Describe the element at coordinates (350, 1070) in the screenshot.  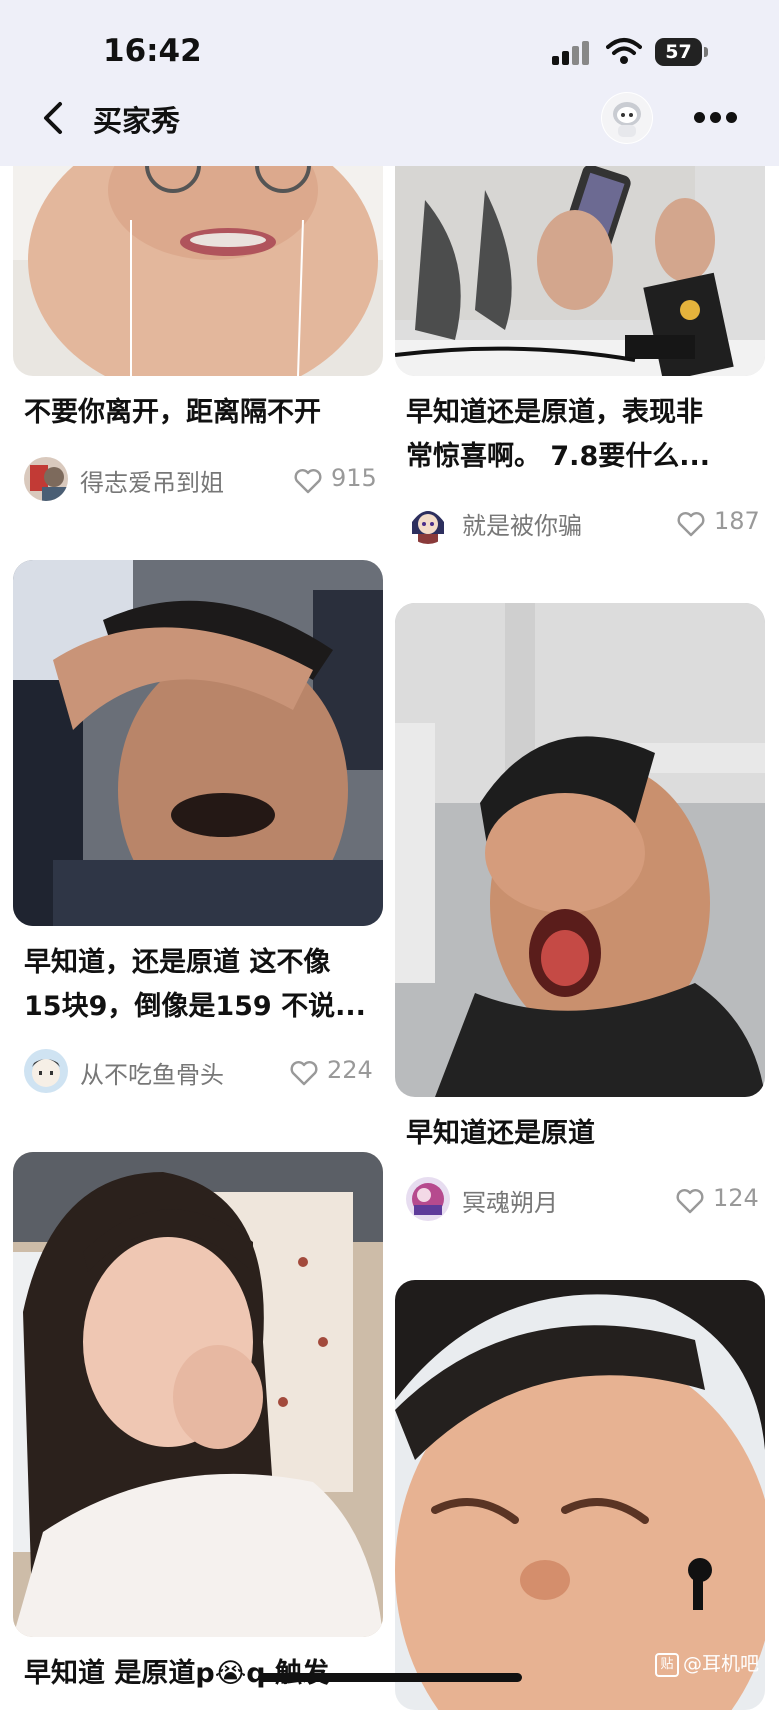
I see `like-count: 224` at that location.